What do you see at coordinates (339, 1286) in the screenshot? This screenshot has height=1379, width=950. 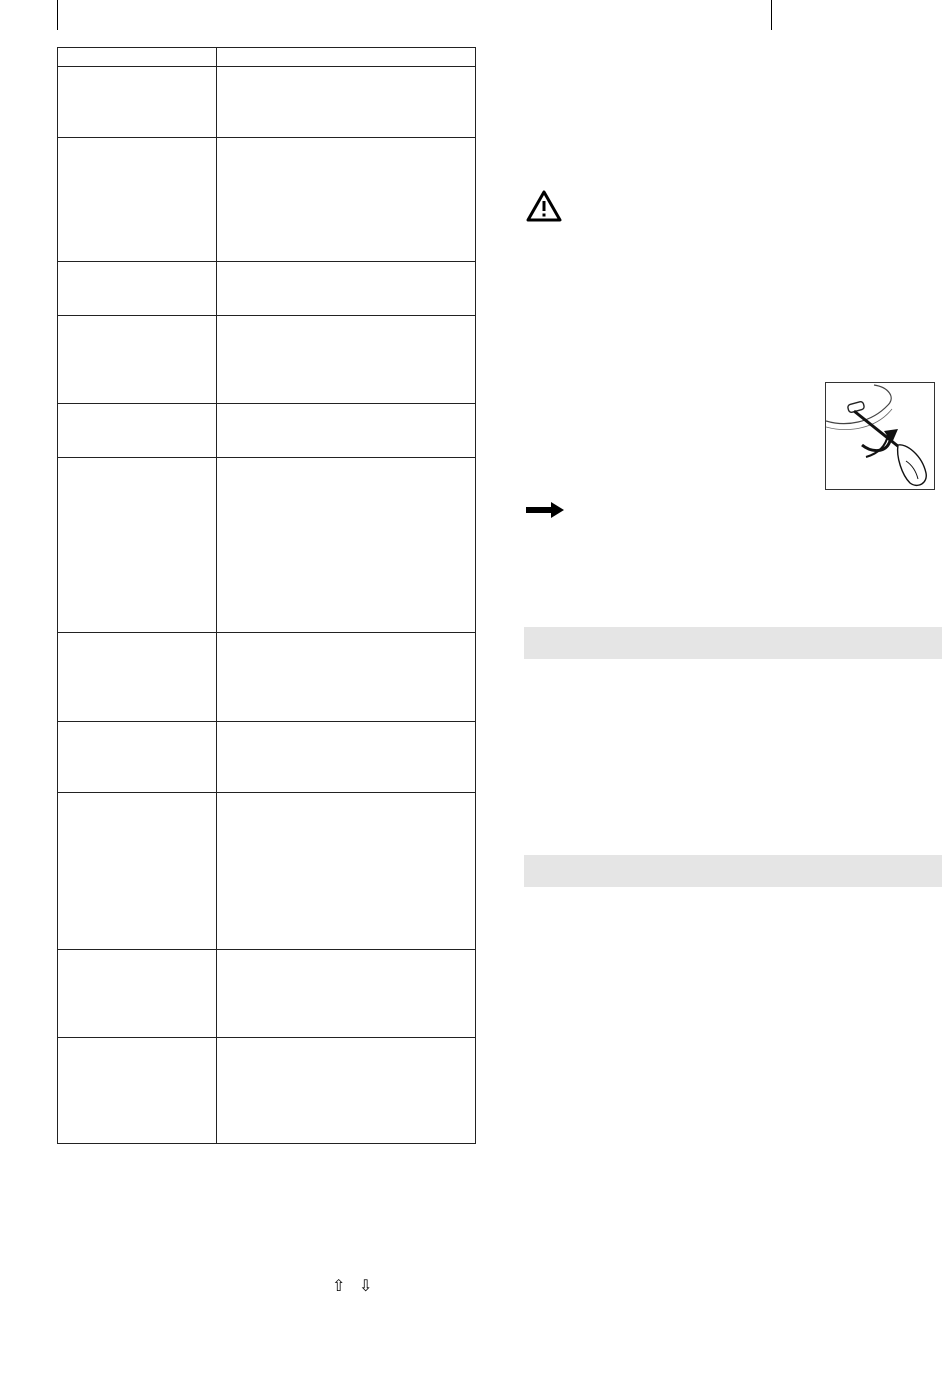 I see `up-arrow-icon: ⇧` at bounding box center [339, 1286].